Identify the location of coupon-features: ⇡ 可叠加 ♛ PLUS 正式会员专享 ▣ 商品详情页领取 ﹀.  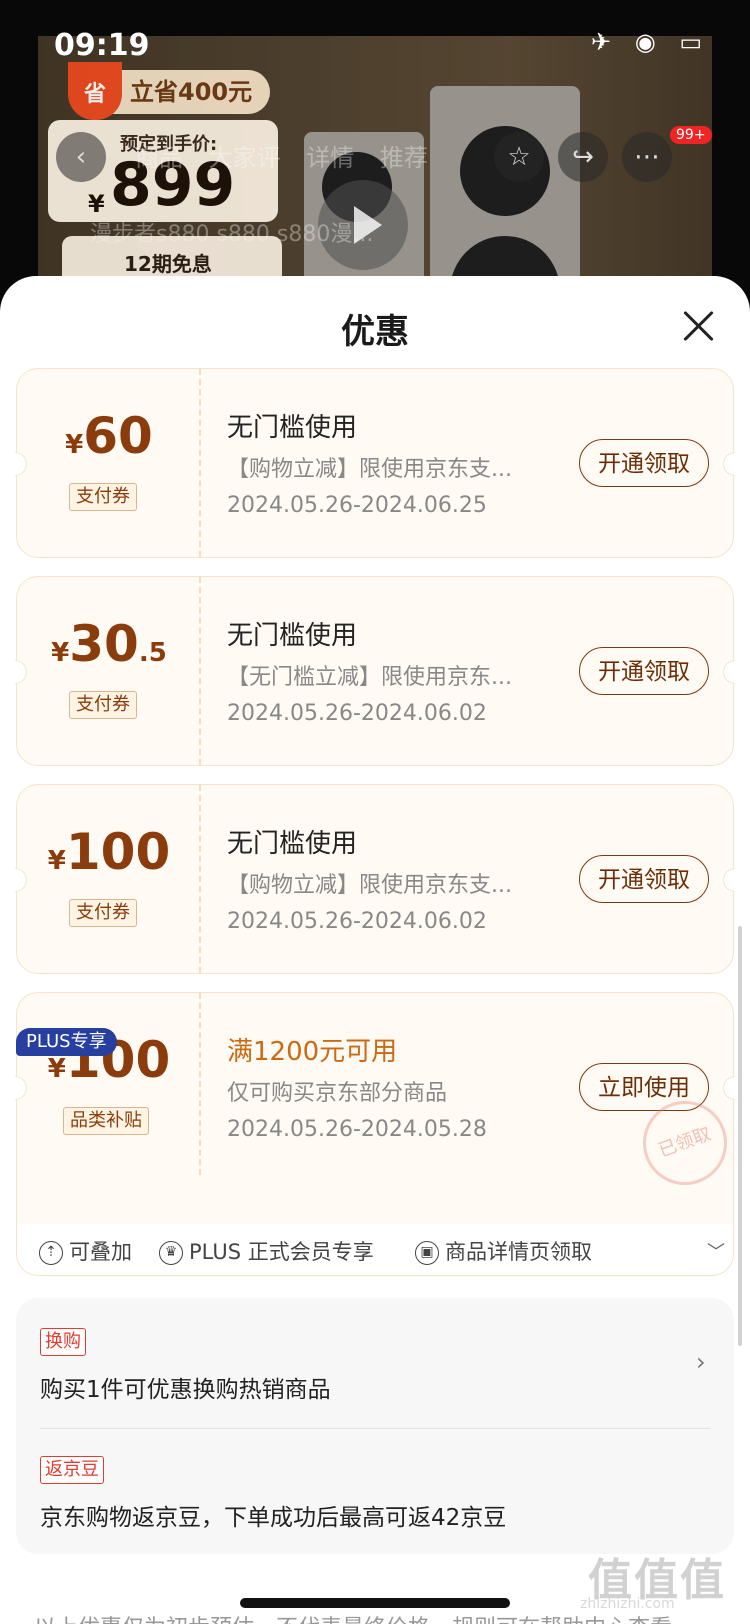
(375, 1250).